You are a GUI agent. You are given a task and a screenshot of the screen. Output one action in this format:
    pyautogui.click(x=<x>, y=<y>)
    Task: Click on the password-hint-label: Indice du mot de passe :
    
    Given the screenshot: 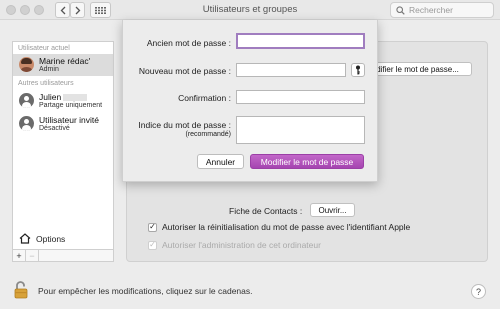 What is the action you would take?
    pyautogui.click(x=184, y=125)
    